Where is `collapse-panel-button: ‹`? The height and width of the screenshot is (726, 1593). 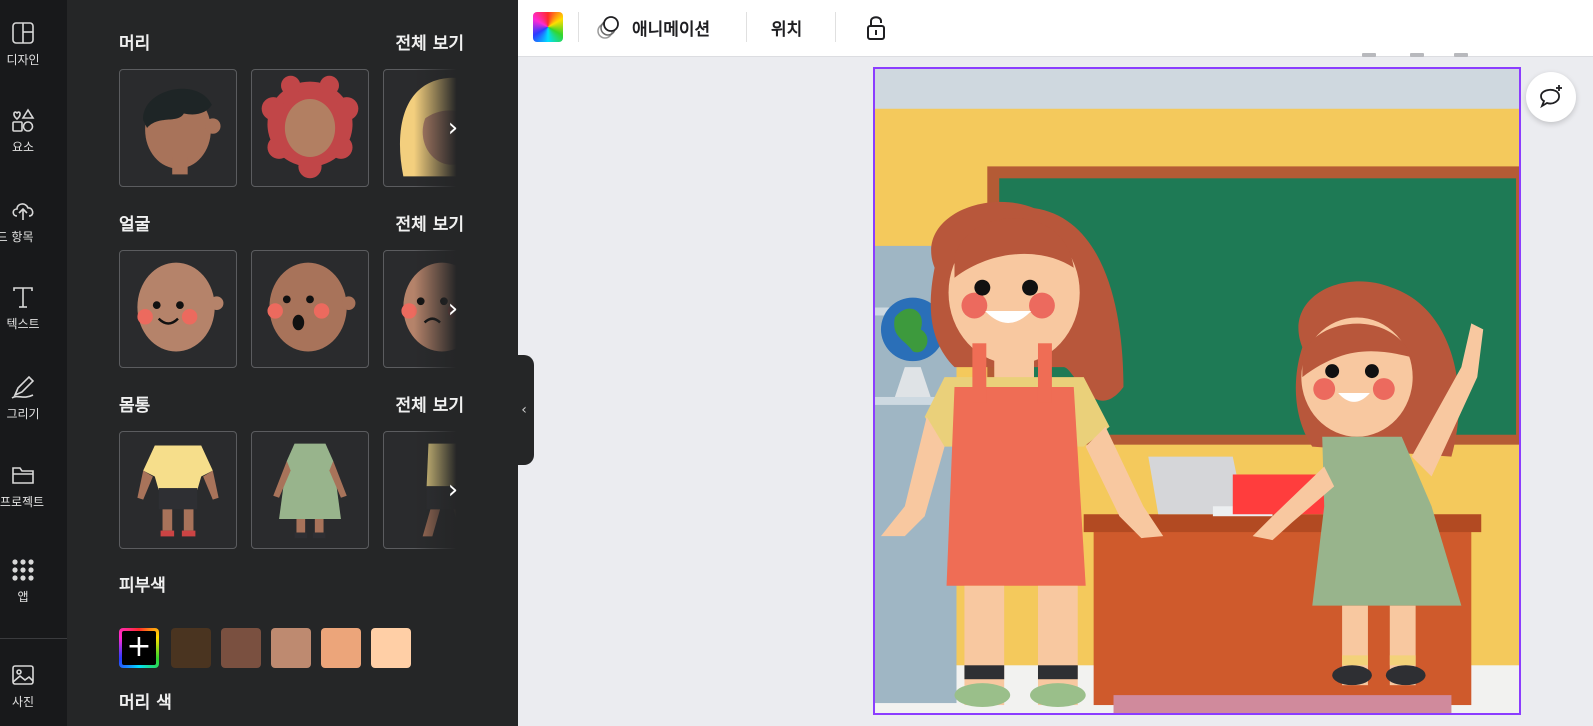
collapse-panel-button: ‹ is located at coordinates (524, 410).